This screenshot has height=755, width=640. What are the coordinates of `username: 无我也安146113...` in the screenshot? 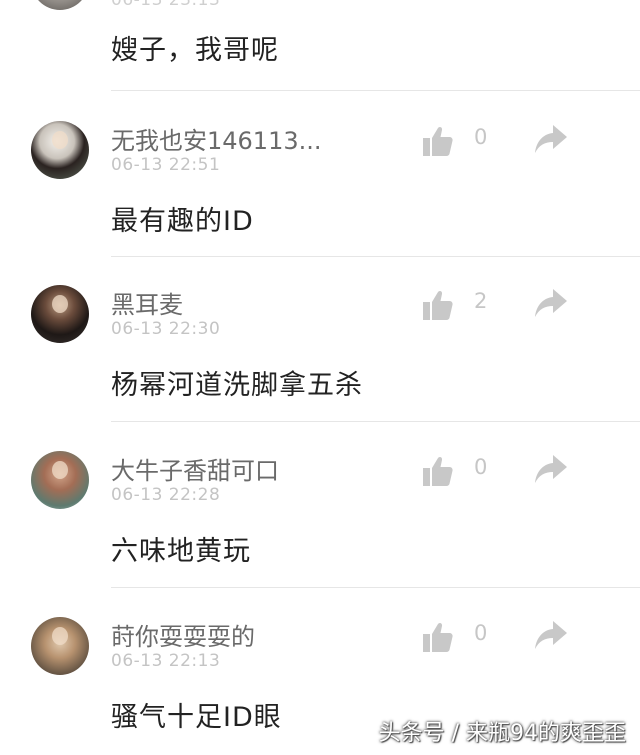 It's located at (216, 138).